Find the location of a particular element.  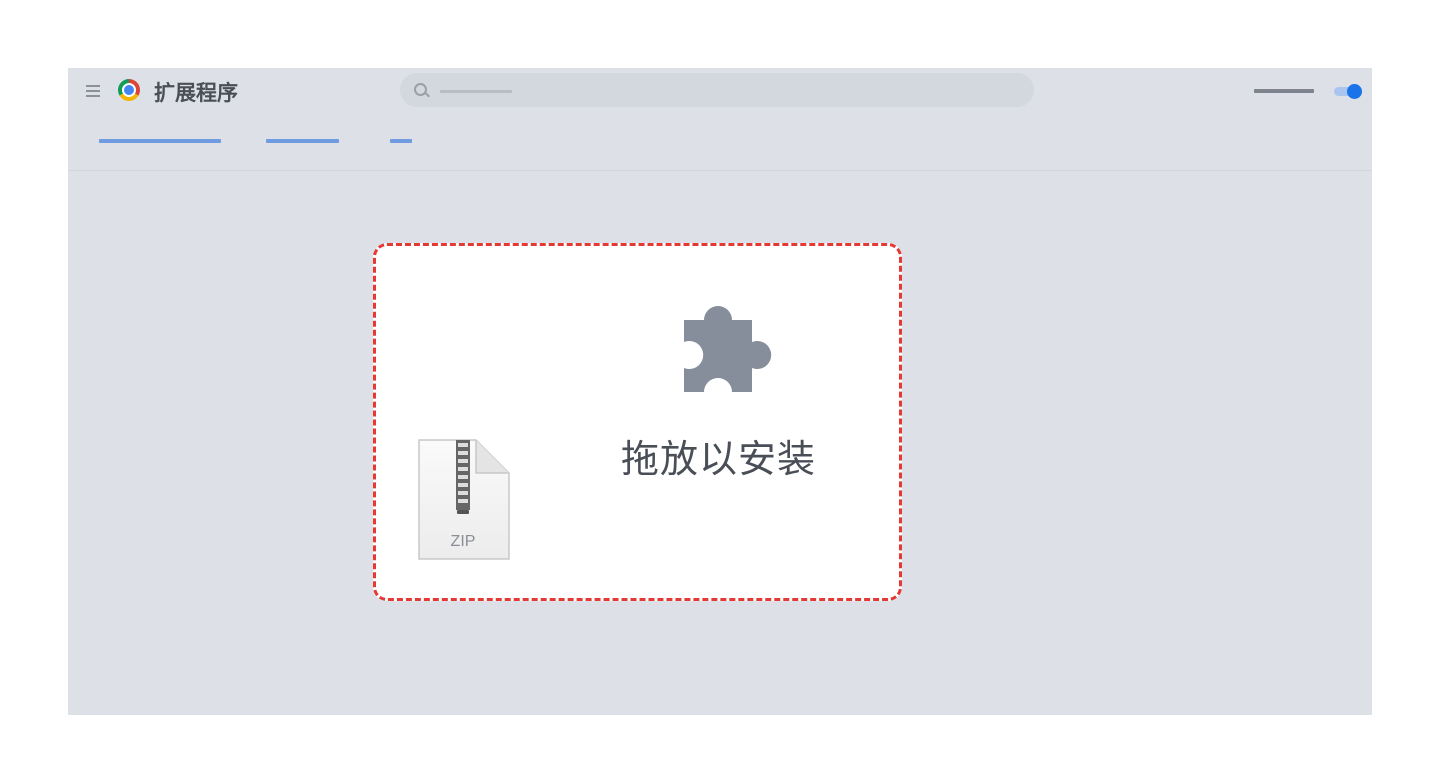

toggle-knob is located at coordinates (1354, 91).